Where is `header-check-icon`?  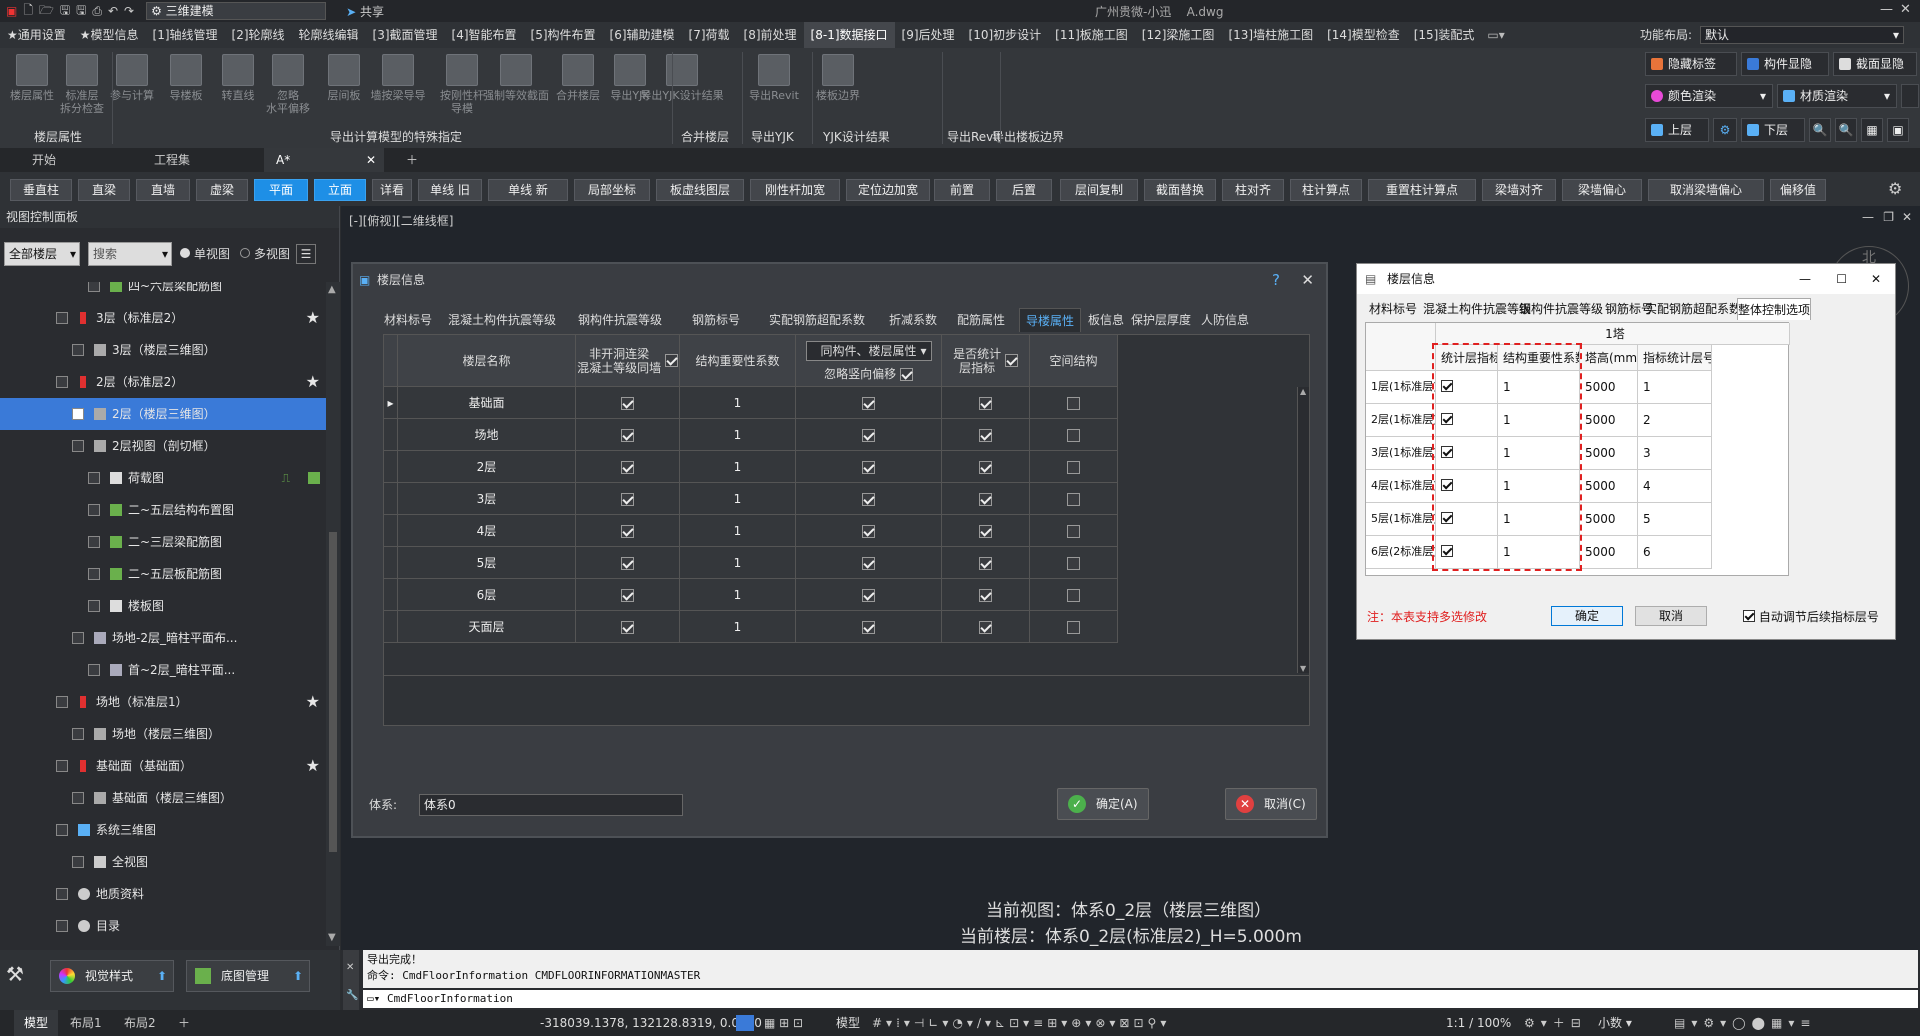 header-check-icon is located at coordinates (1011, 360).